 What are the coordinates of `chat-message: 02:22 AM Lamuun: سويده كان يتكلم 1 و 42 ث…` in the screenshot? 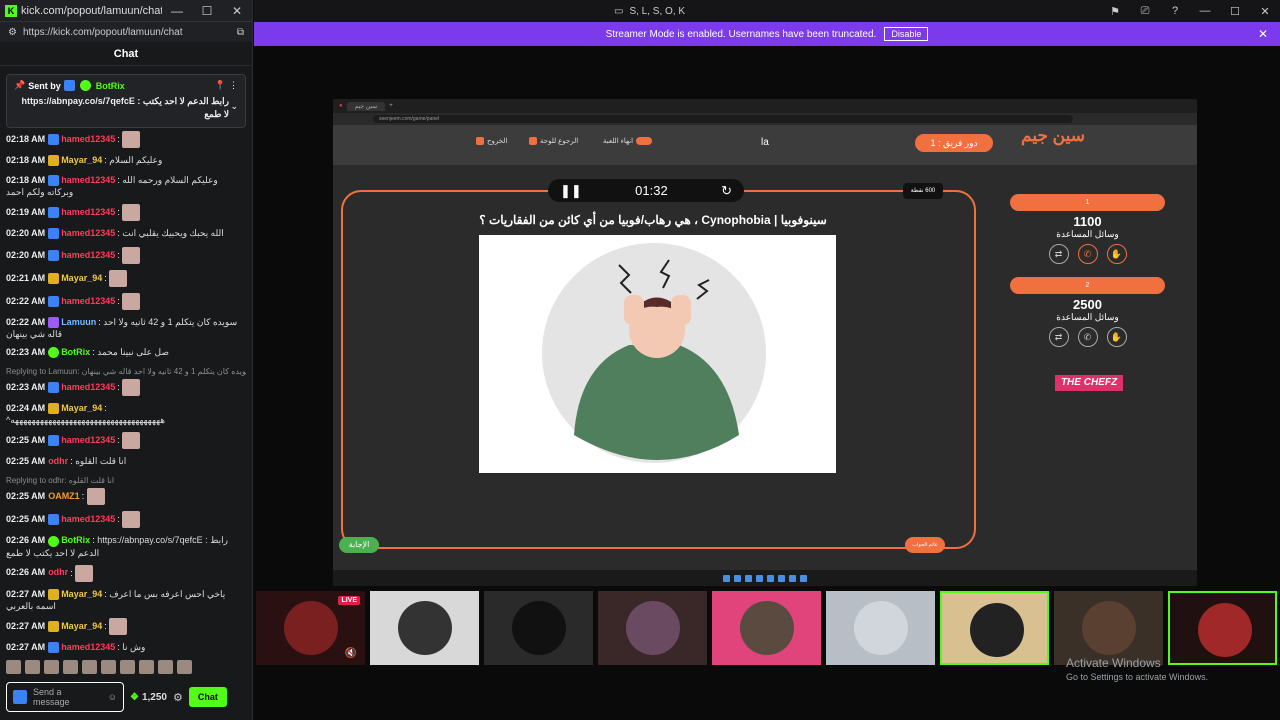 It's located at (126, 328).